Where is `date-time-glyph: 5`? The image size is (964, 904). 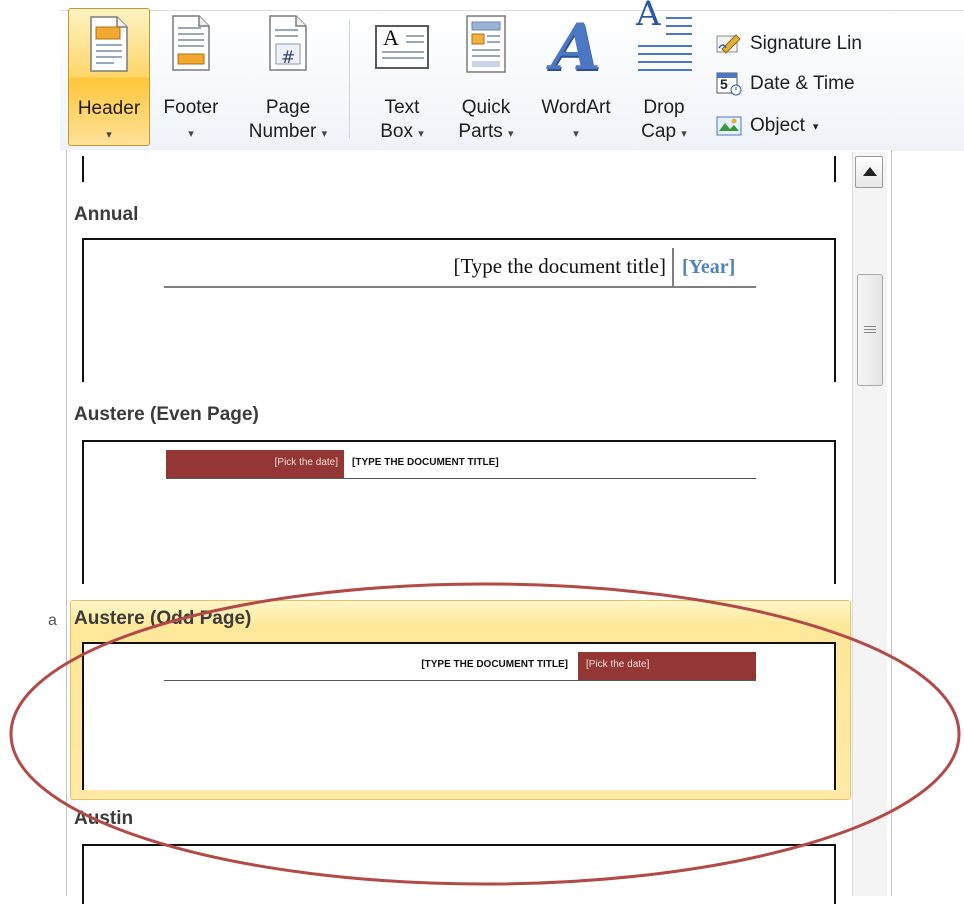 date-time-glyph: 5 is located at coordinates (724, 84).